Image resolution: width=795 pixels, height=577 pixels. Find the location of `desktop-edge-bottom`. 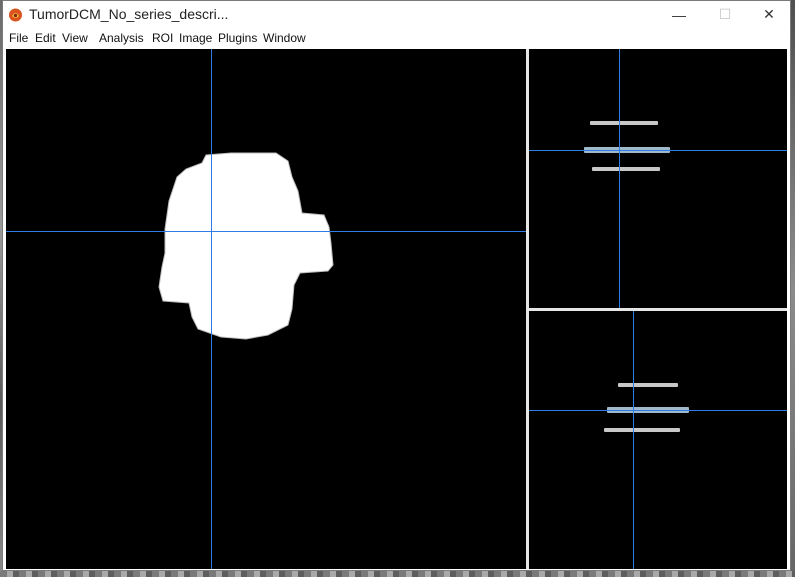

desktop-edge-bottom is located at coordinates (397, 574).